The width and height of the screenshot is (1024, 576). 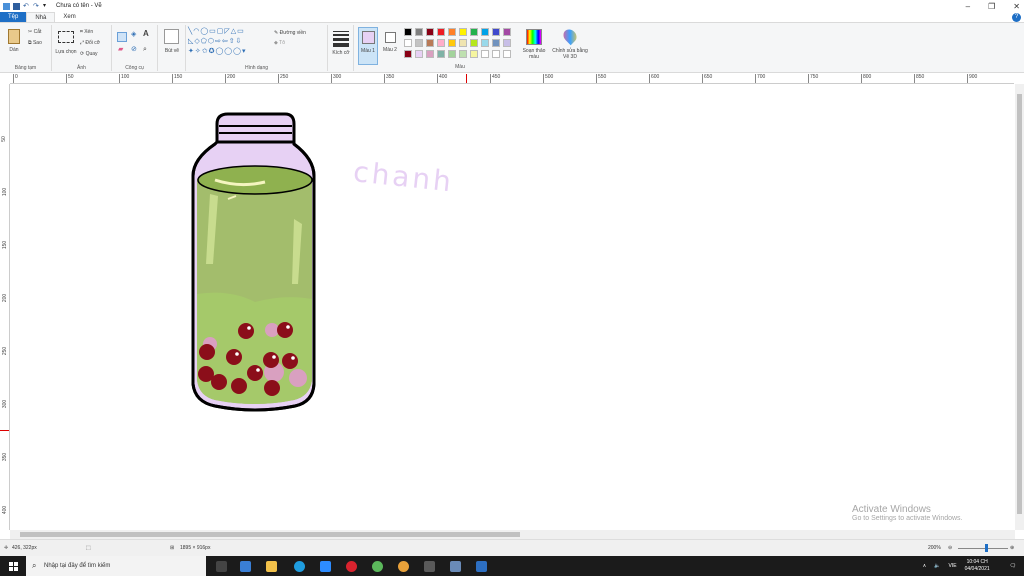 What do you see at coordinates (13, 17) in the screenshot?
I see `tab-file: Tệp` at bounding box center [13, 17].